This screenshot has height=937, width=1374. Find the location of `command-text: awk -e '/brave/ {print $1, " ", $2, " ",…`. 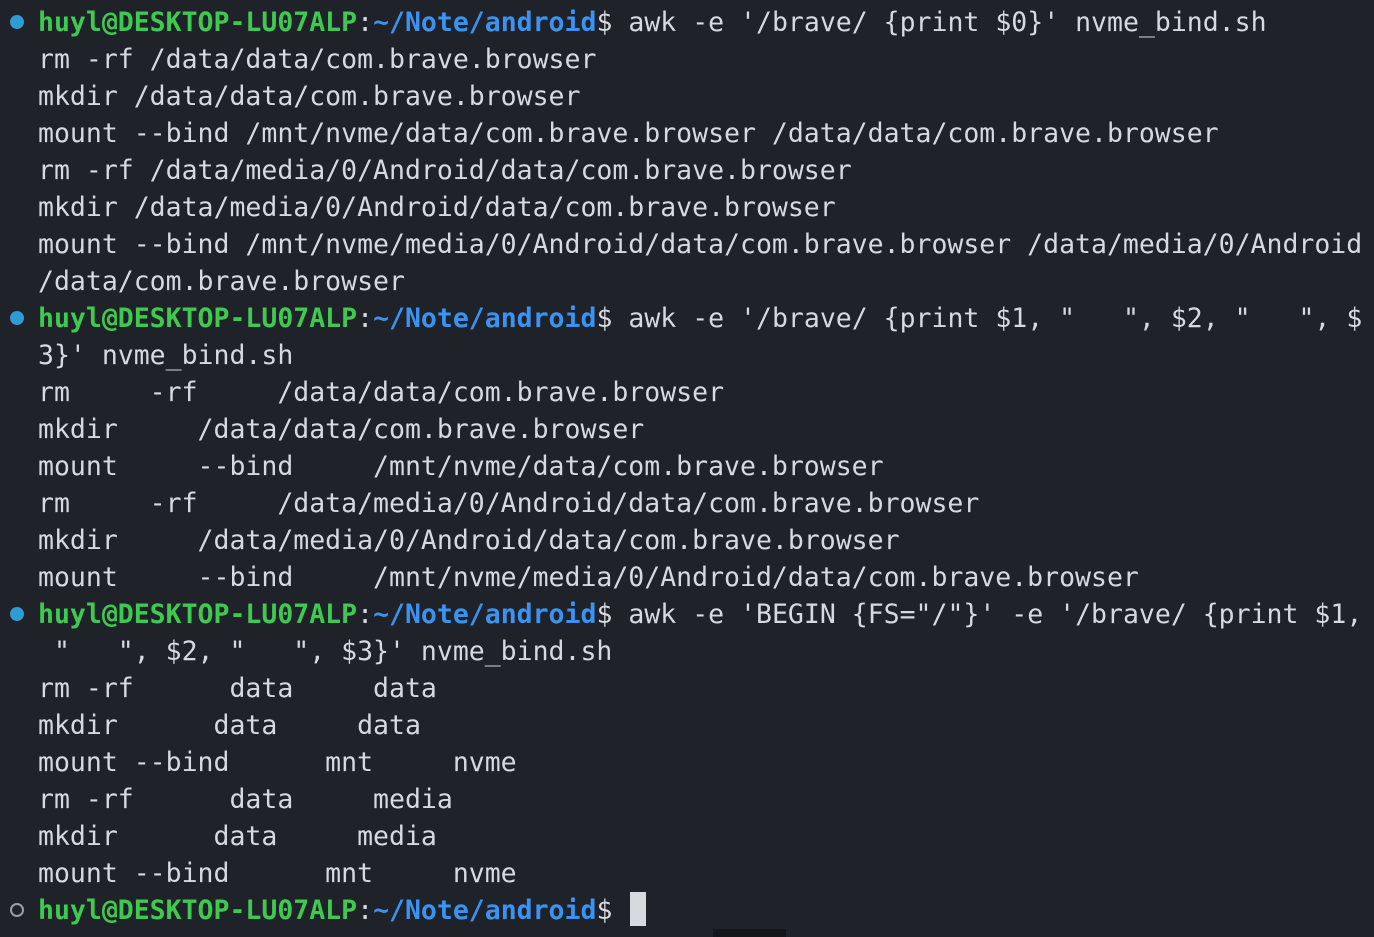

command-text: awk -e '/brave/ {print $1, " ", $2, " ",… is located at coordinates (995, 318).